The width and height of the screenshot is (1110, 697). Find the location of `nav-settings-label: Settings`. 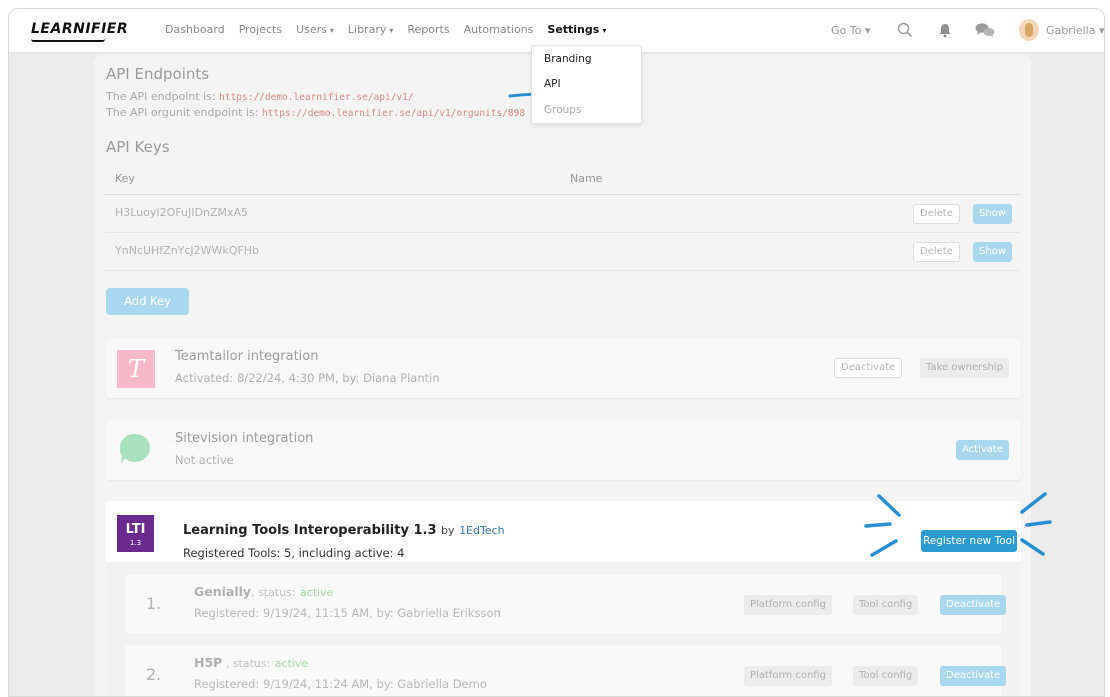

nav-settings-label: Settings is located at coordinates (573, 29).